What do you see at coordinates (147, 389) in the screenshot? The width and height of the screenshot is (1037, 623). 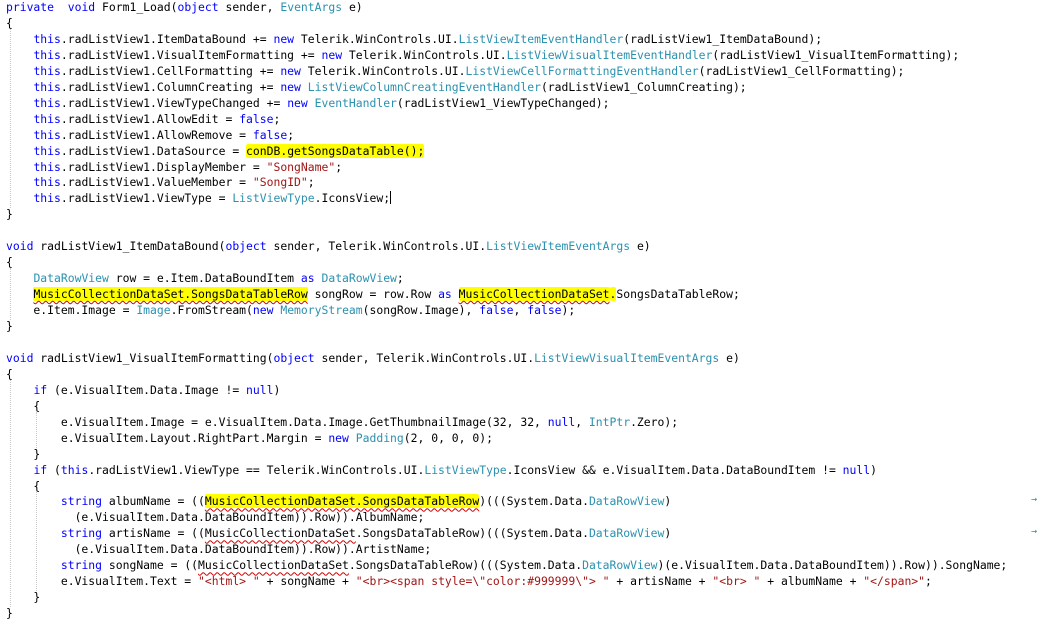 I see `code-token: (e.VisualItem.Data.Image !=` at bounding box center [147, 389].